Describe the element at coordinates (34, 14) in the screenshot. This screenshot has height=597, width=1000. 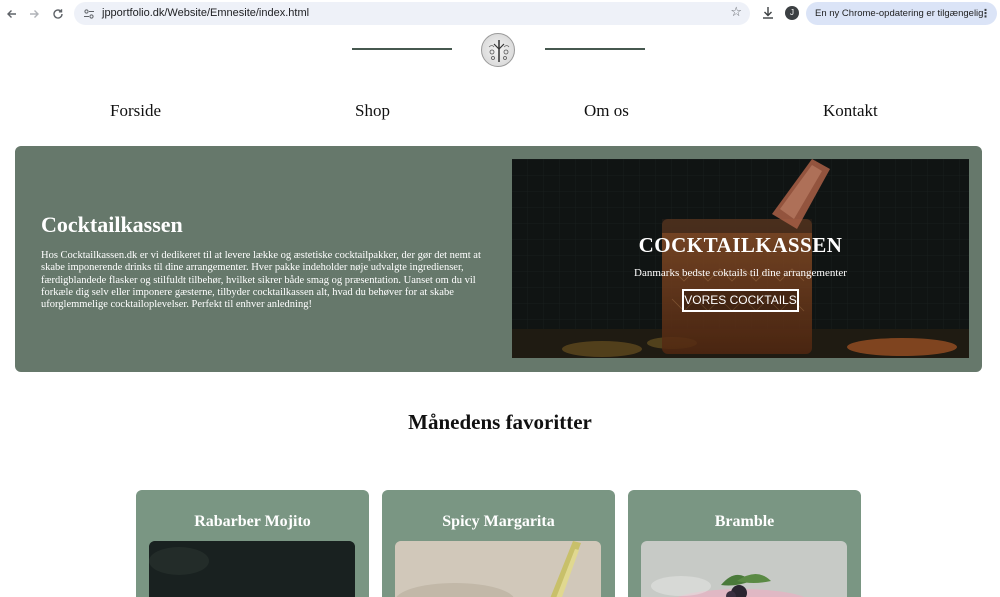
I see `forward-arrow-icon` at that location.